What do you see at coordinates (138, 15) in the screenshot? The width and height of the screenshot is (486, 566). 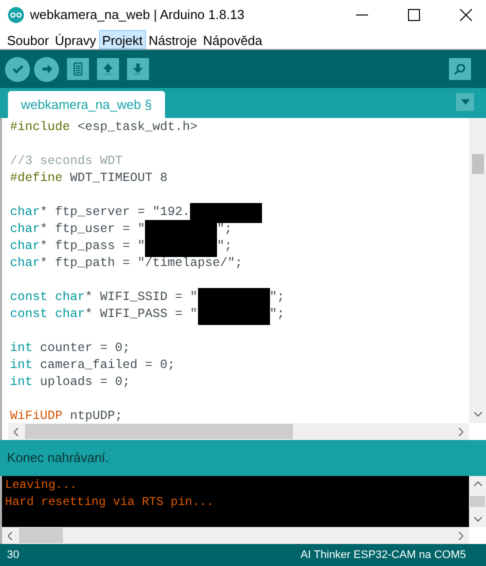 I see `window-title: webkamera_na_web | Arduino 1.8.13` at bounding box center [138, 15].